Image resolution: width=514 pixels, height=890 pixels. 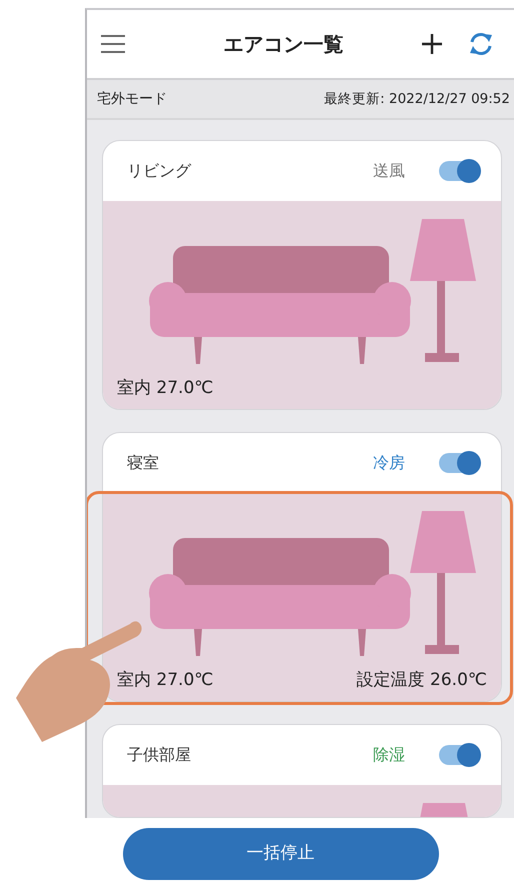 I want to click on room-name: リビング, so click(x=159, y=171).